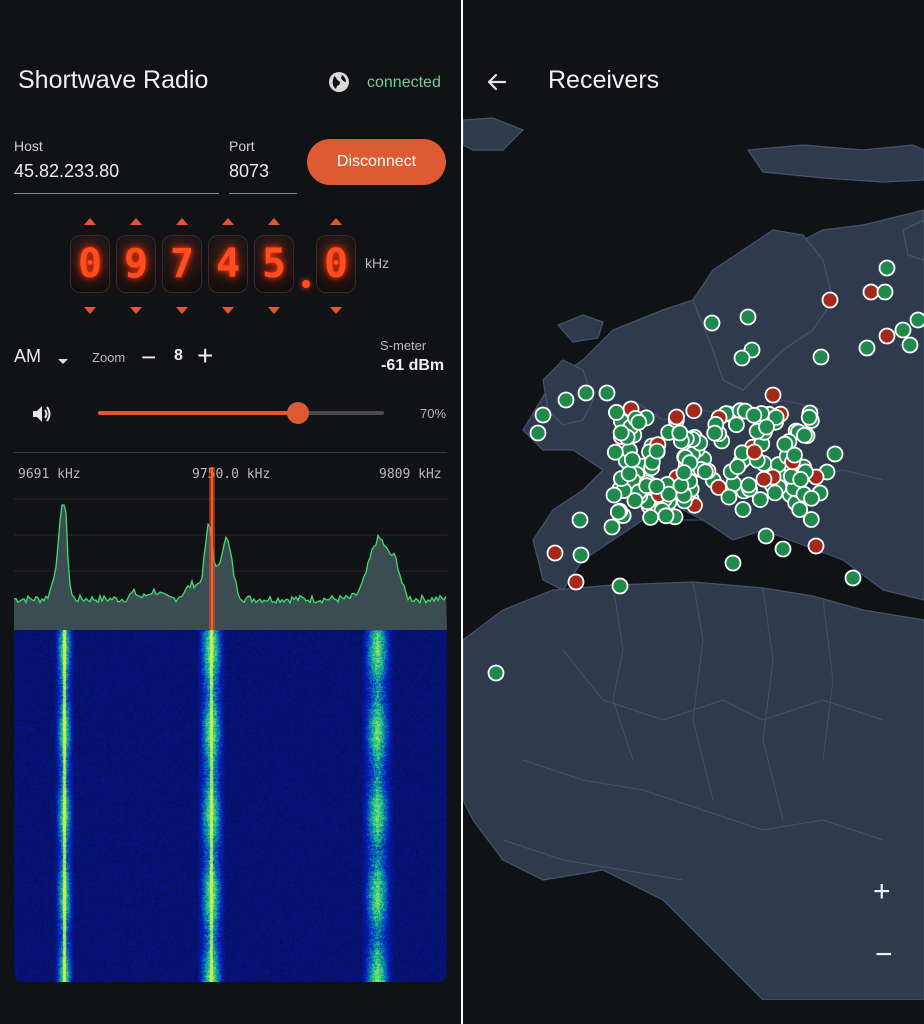 The image size is (924, 1024). I want to click on digit-5-up-arrow, so click(336, 221).